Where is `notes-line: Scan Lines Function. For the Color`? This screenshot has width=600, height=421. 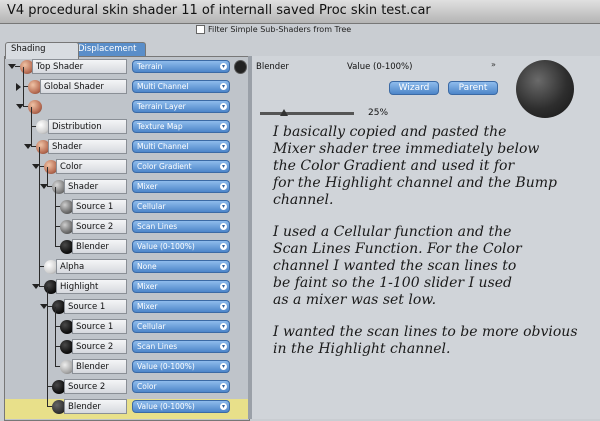
notes-line: Scan Lines Function. For the Color is located at coordinates (397, 249).